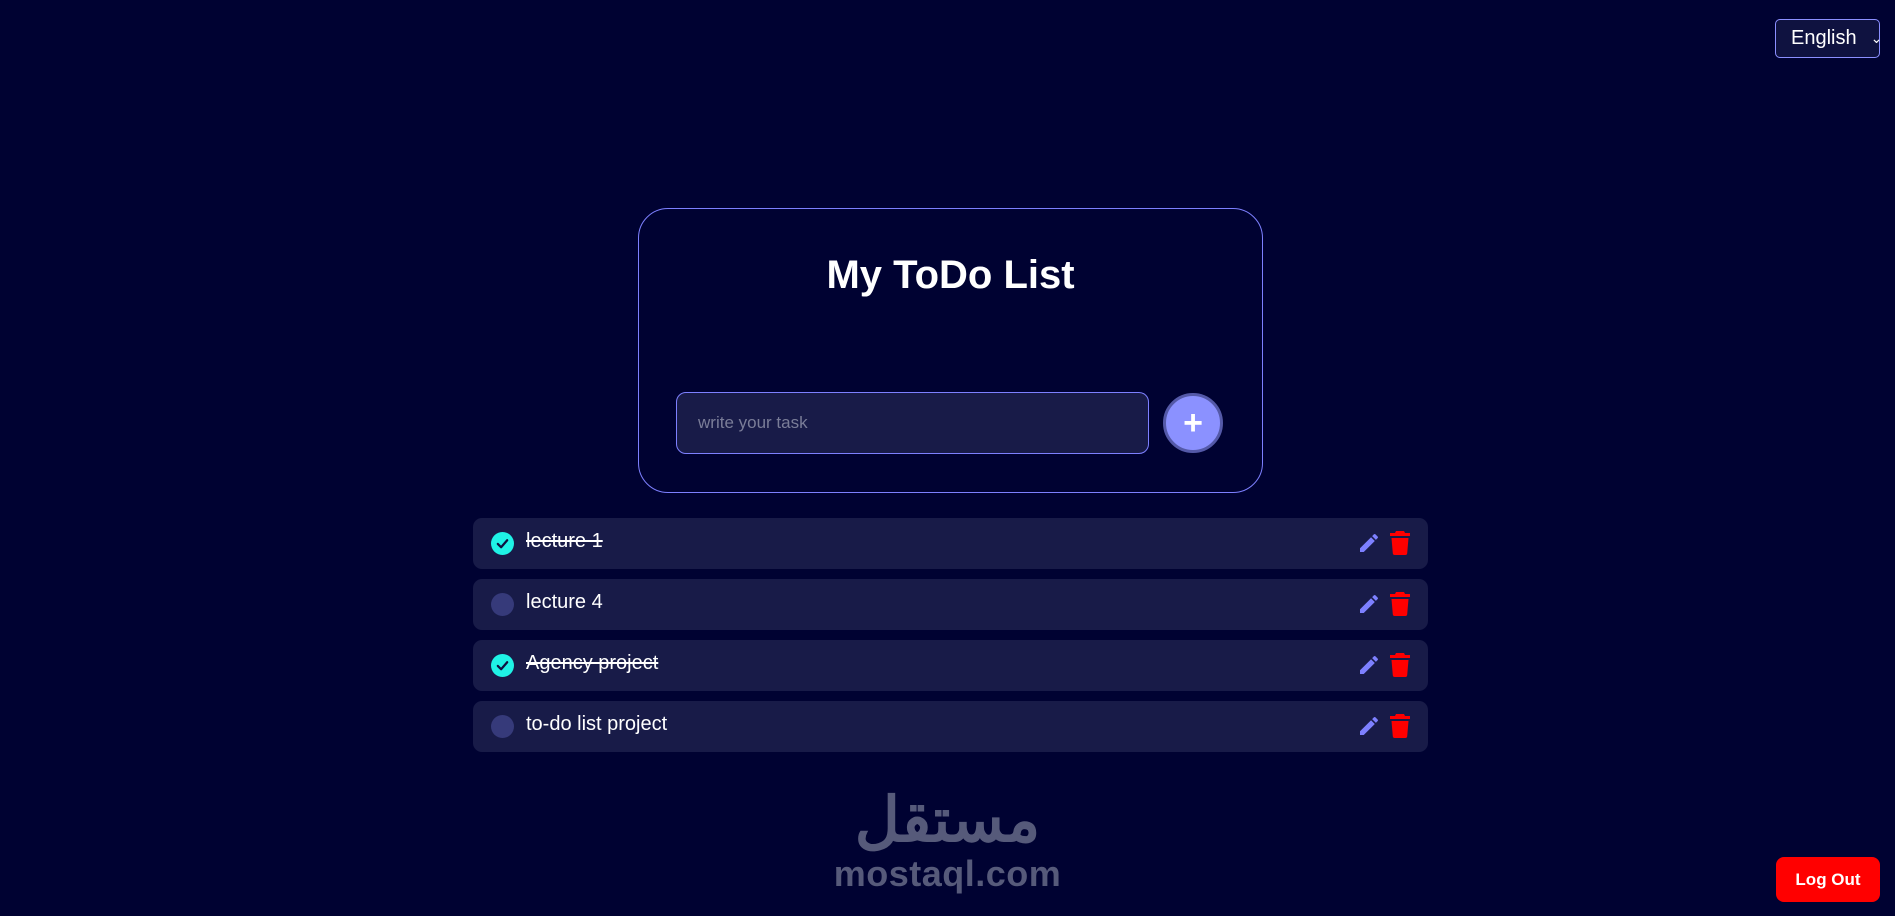  What do you see at coordinates (564, 541) in the screenshot?
I see `task-text: lecture 1` at bounding box center [564, 541].